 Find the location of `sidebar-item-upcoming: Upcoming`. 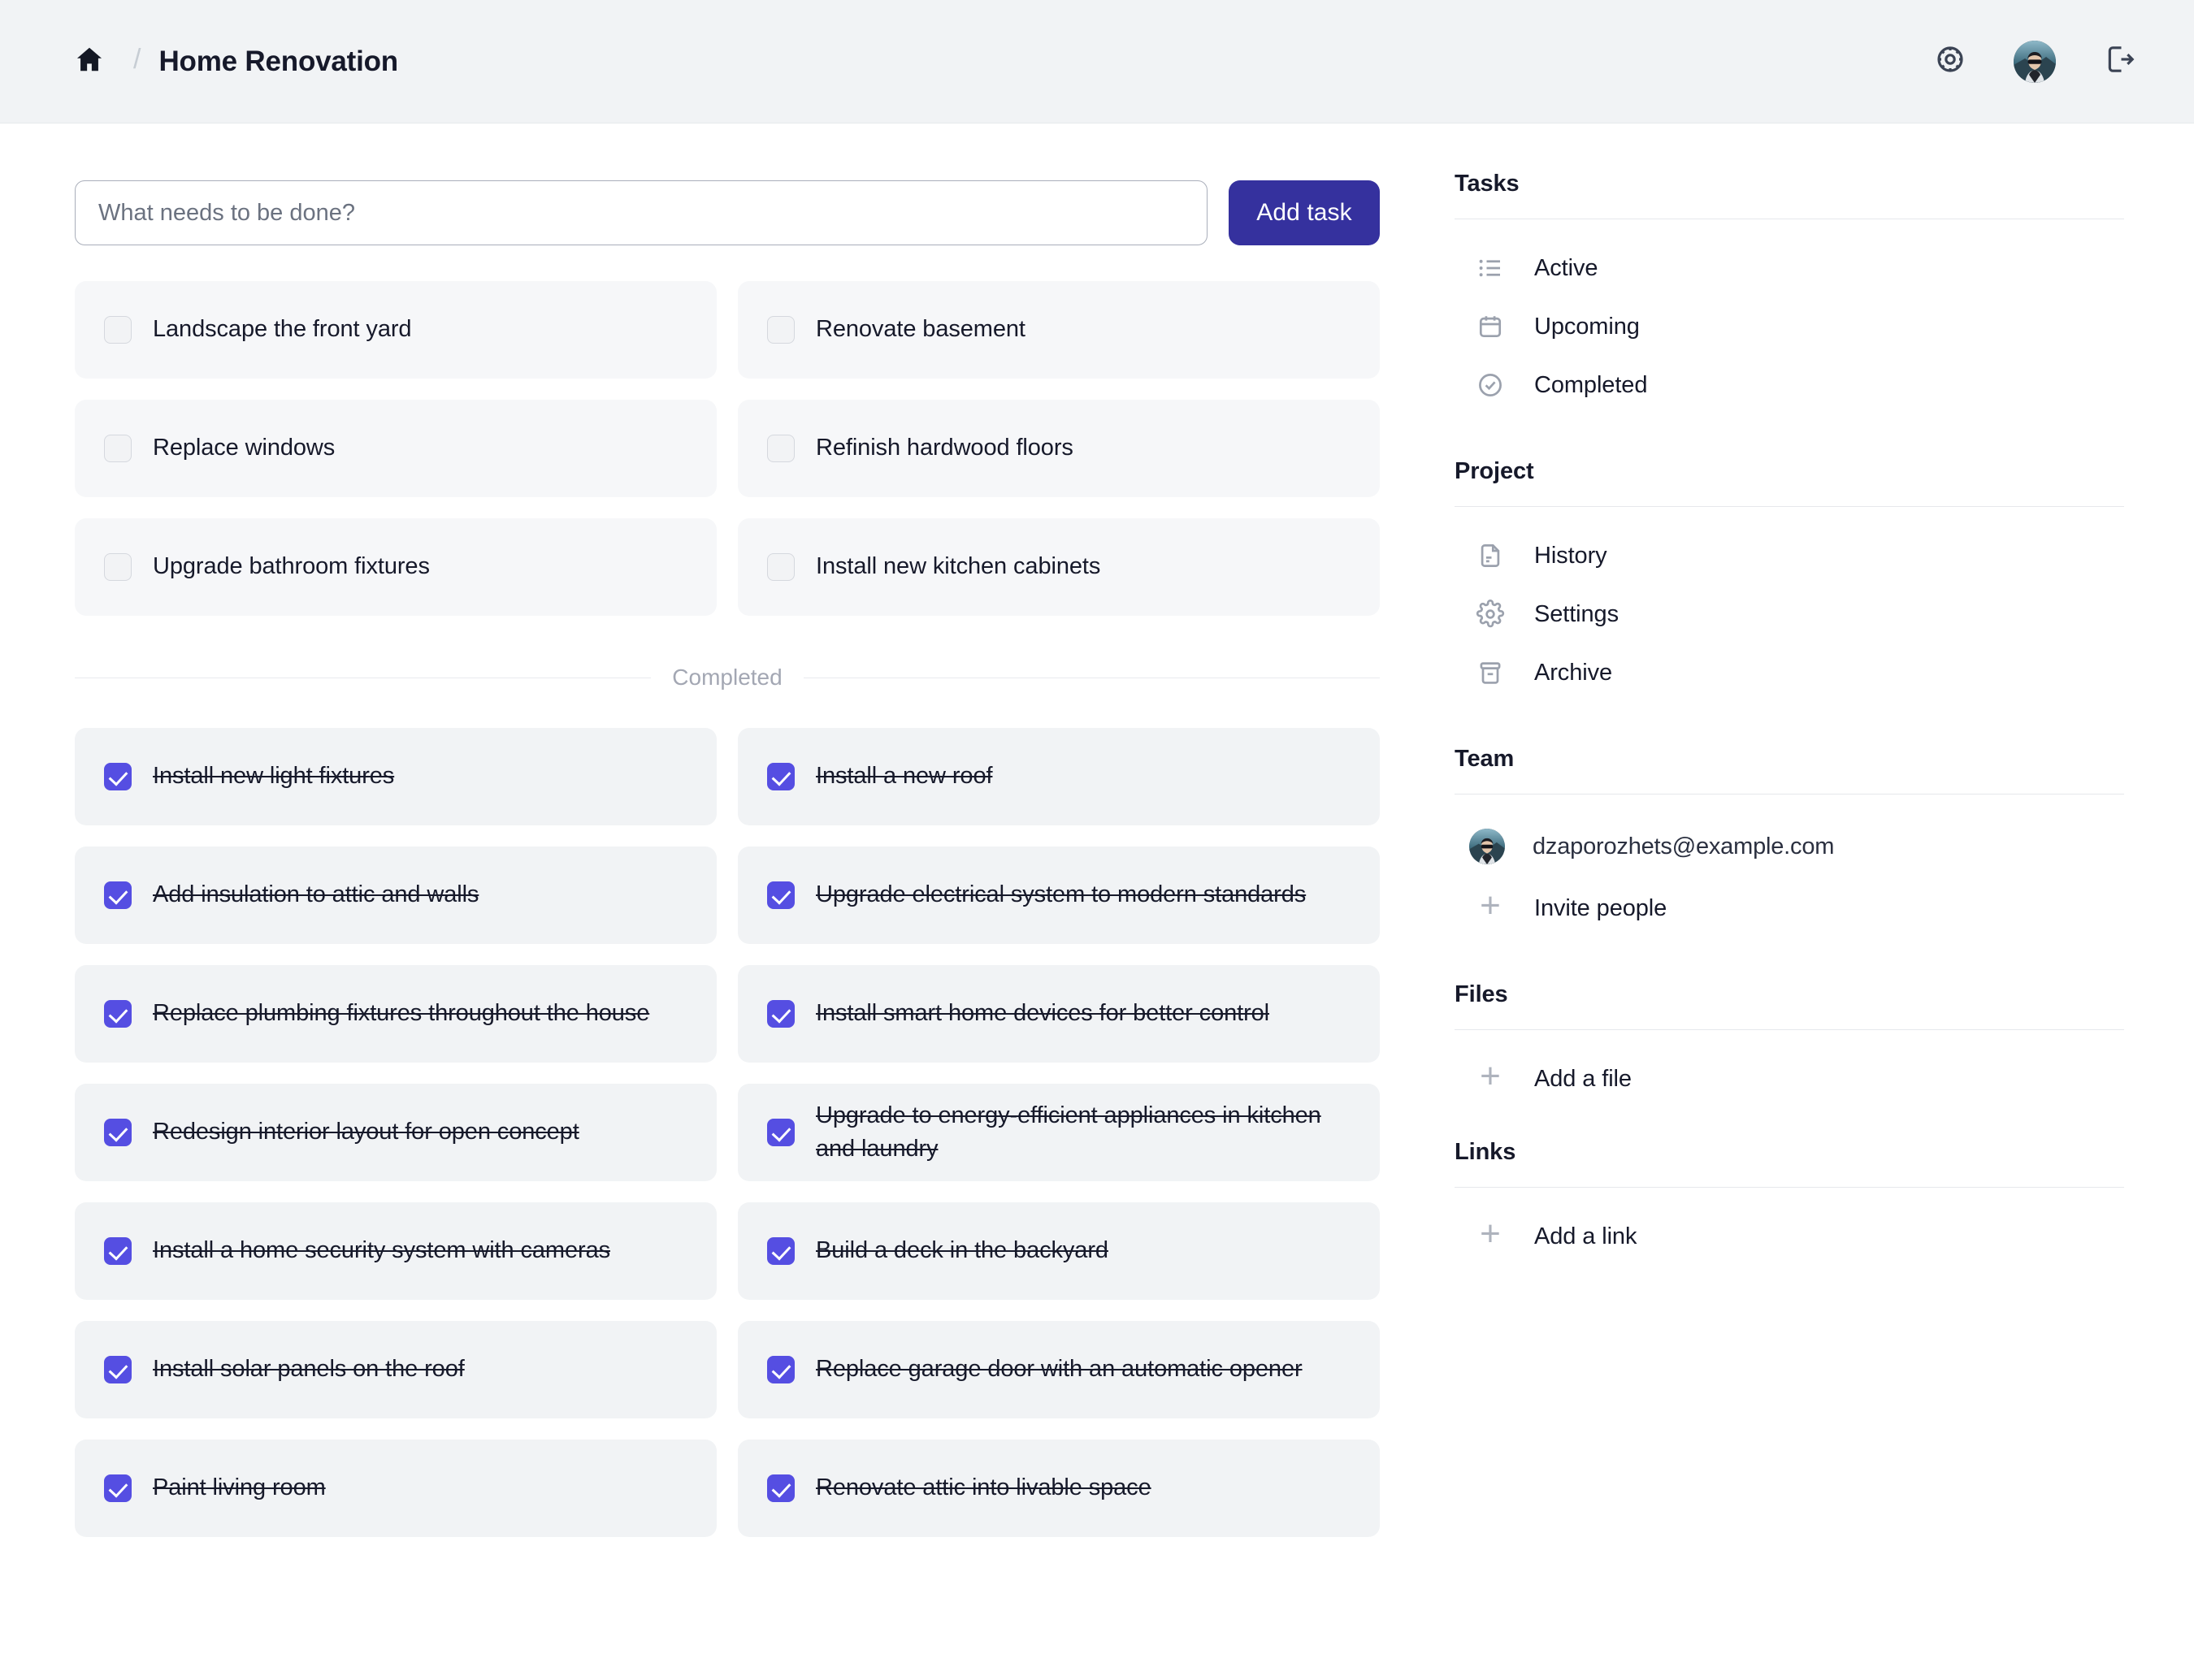

sidebar-item-upcoming: Upcoming is located at coordinates (1789, 326).